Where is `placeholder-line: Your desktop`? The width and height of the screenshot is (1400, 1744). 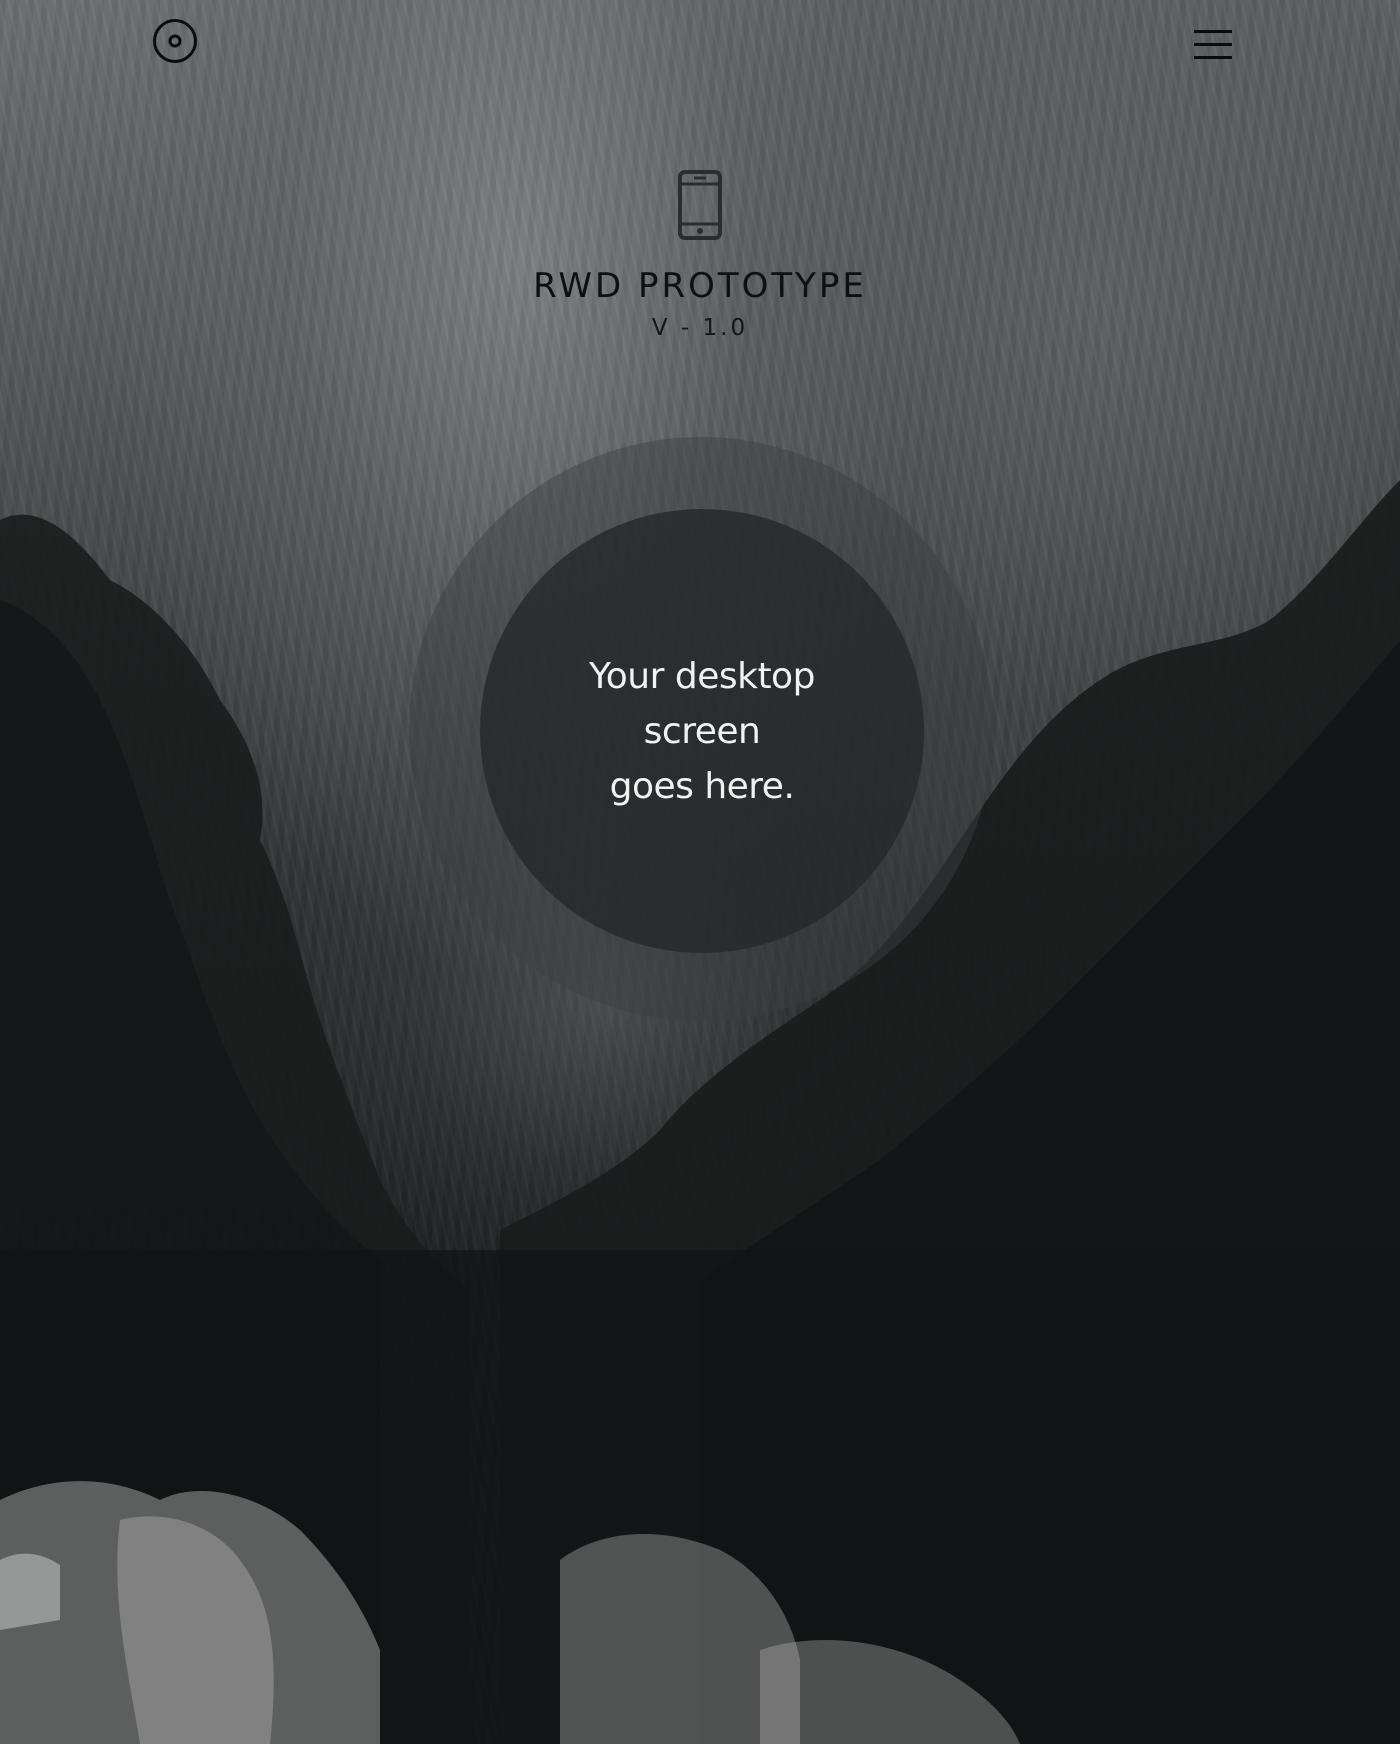 placeholder-line: Your desktop is located at coordinates (702, 676).